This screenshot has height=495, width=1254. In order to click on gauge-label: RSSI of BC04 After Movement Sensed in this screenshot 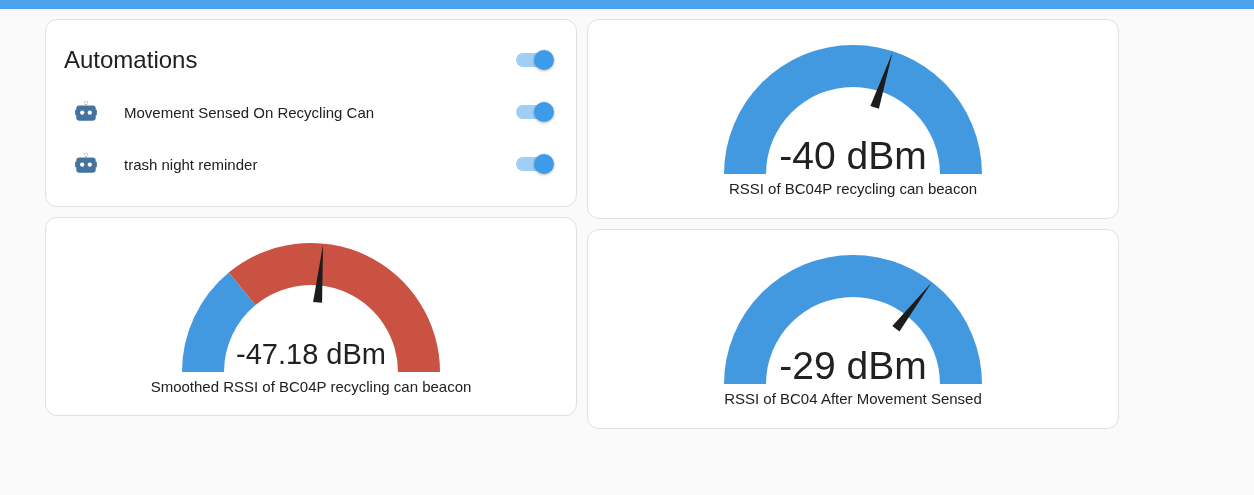, I will do `click(853, 398)`.